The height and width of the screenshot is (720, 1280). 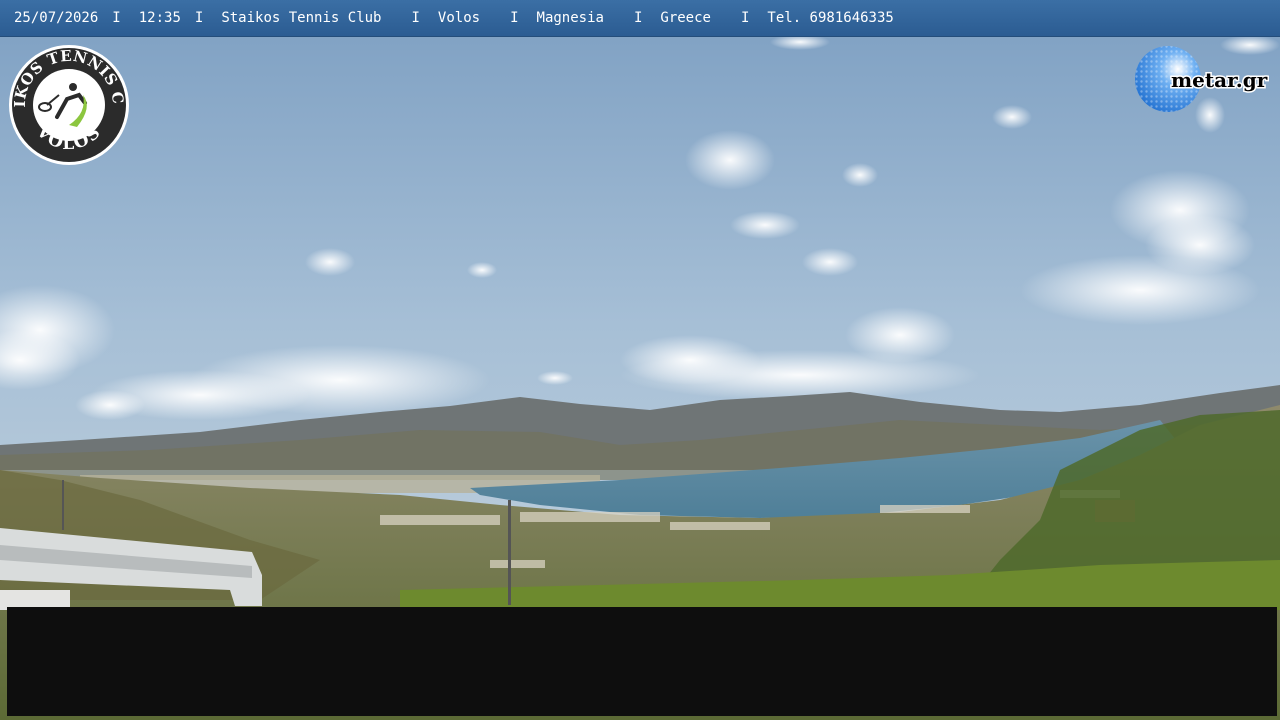 I want to click on caption-time: 12:35, so click(x=159, y=18).